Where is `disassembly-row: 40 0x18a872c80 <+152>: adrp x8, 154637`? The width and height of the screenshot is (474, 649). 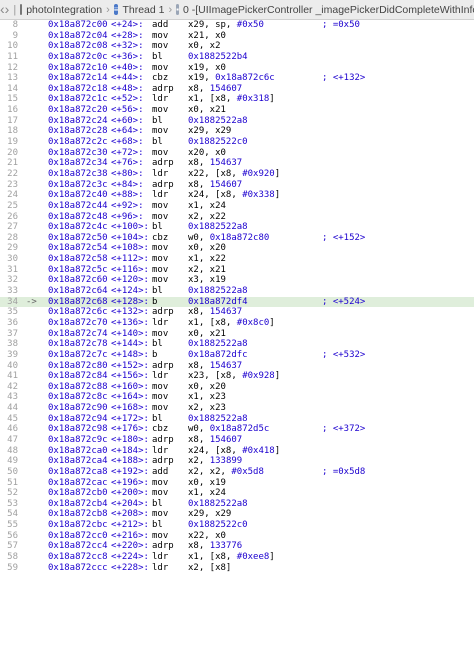
disassembly-row: 40 0x18a872c80 <+152>: adrp x8, 154637 is located at coordinates (237, 366).